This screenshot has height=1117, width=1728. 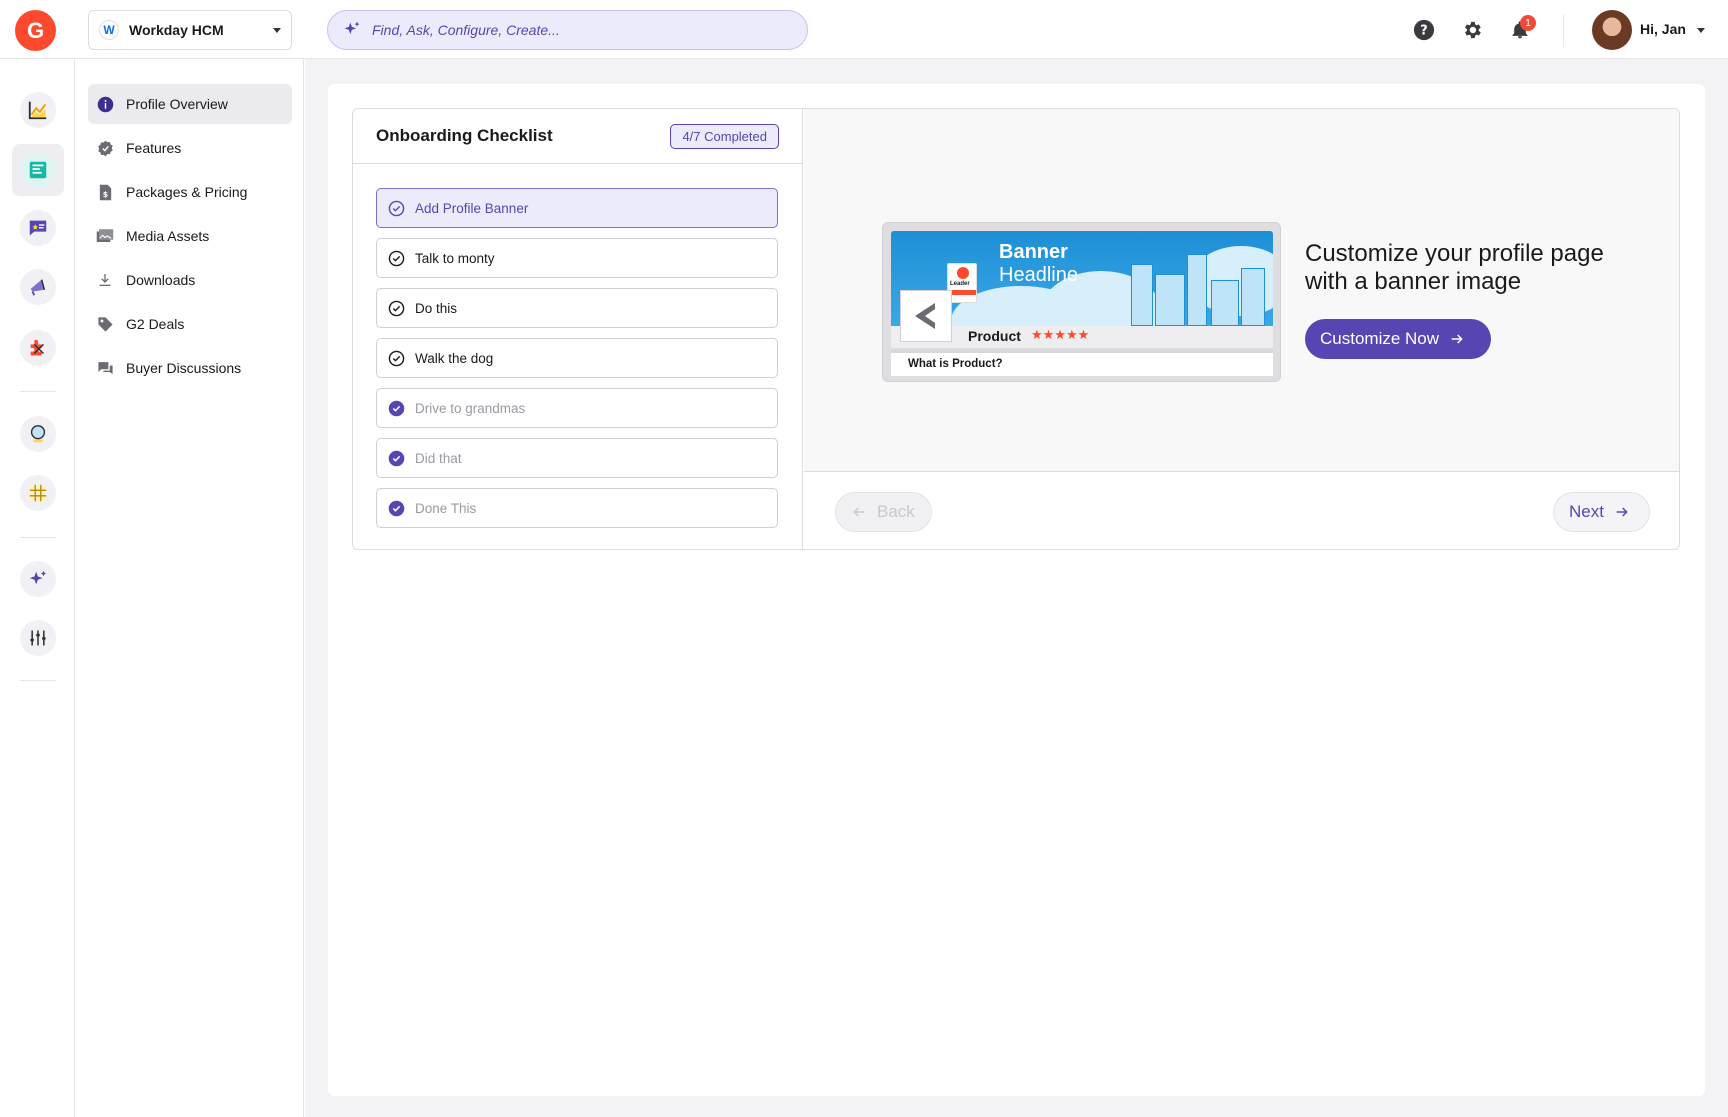 What do you see at coordinates (105, 368) in the screenshot?
I see `chat-icon` at bounding box center [105, 368].